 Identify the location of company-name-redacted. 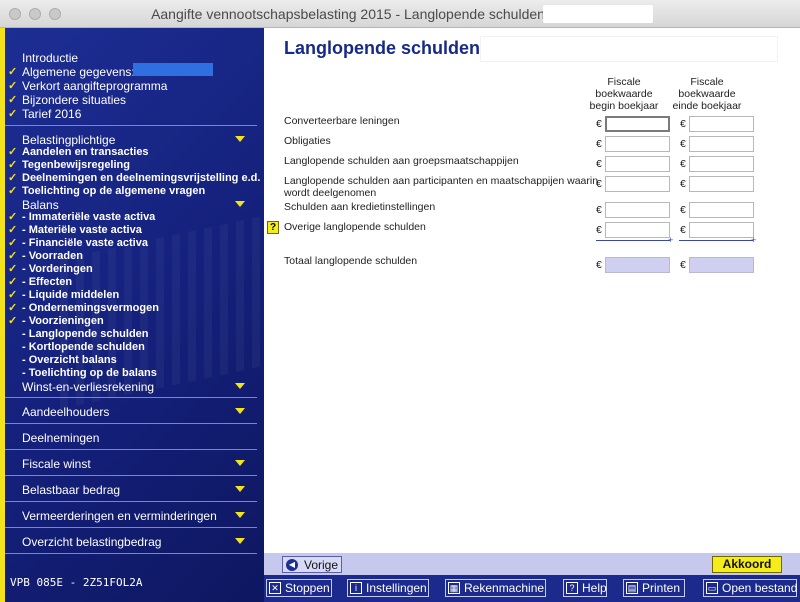
(173, 69).